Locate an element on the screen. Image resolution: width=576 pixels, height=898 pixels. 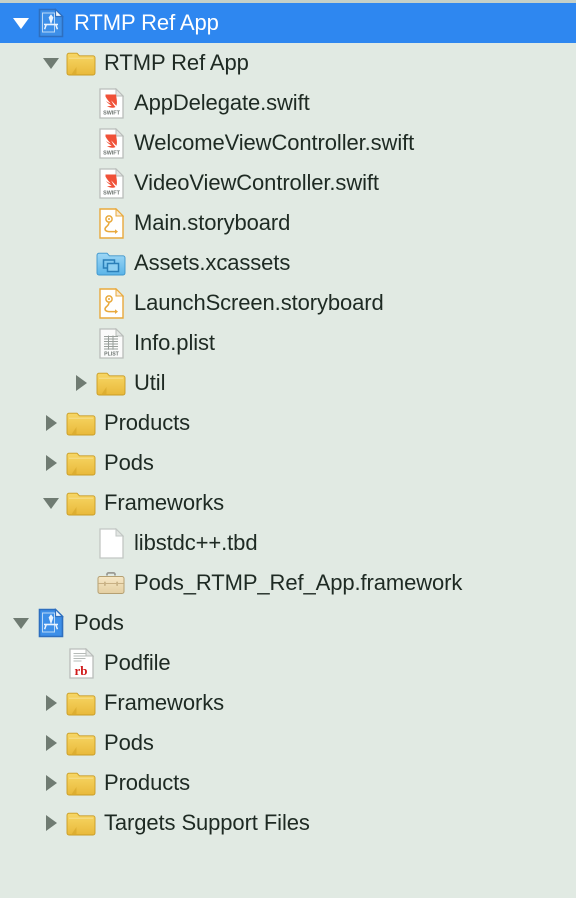
navigator-row: Pods_RTMP_Ref_App.framework is located at coordinates (288, 583).